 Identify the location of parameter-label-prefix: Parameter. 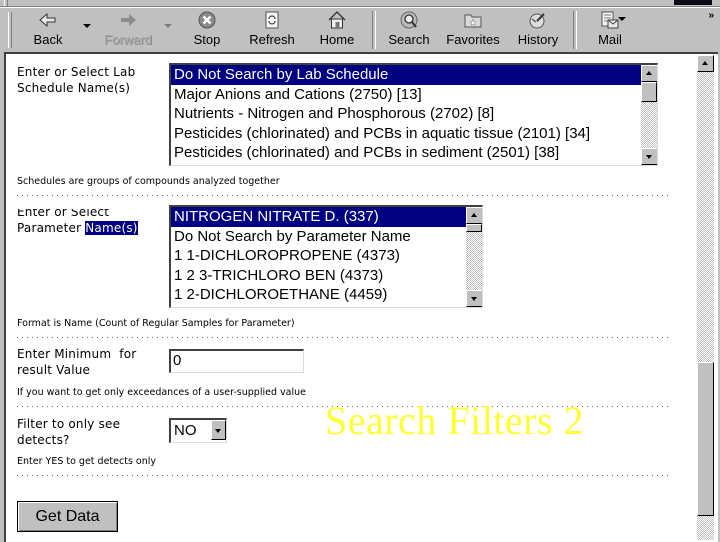
(51, 228).